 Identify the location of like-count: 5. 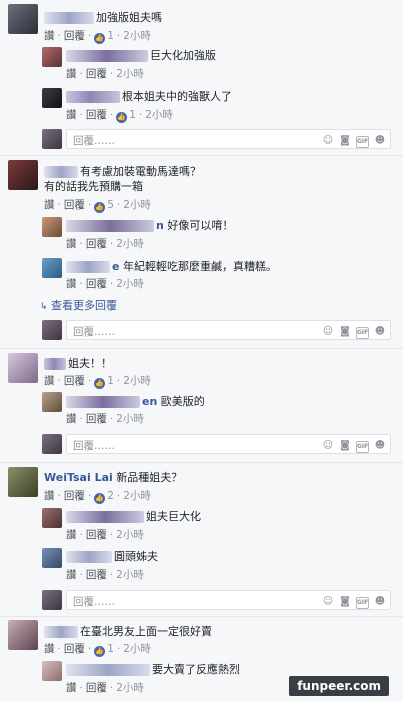
(110, 205).